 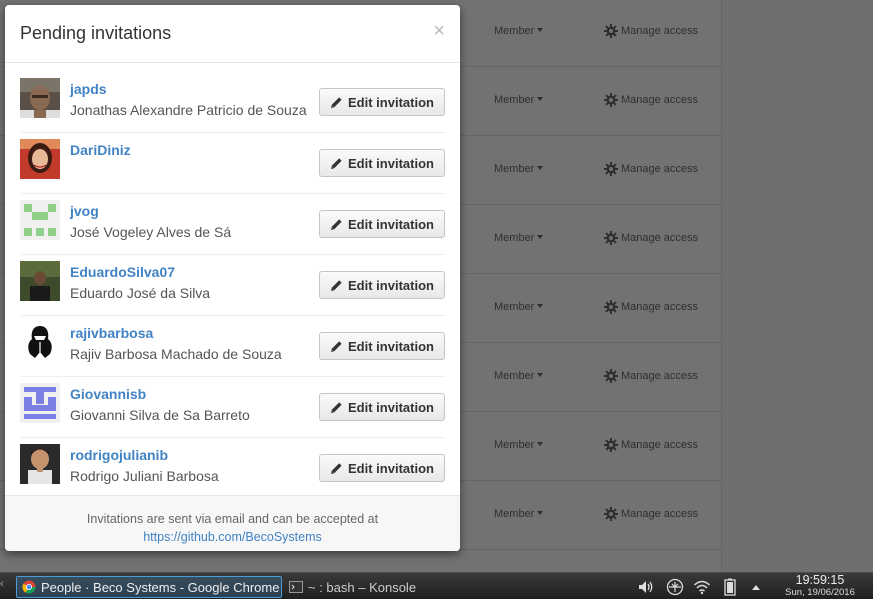 I want to click on terminal-icon, so click(x=296, y=587).